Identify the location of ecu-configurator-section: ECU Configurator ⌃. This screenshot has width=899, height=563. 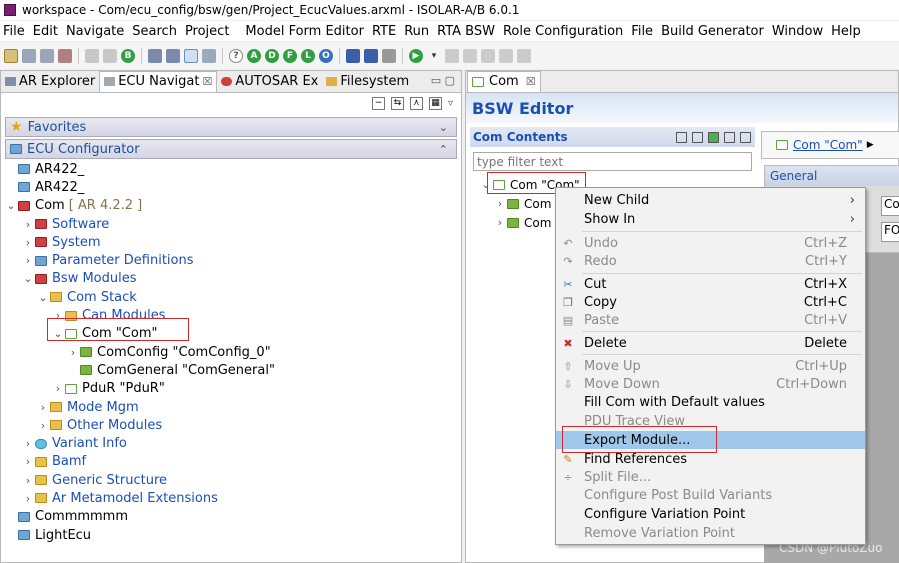
(231, 149).